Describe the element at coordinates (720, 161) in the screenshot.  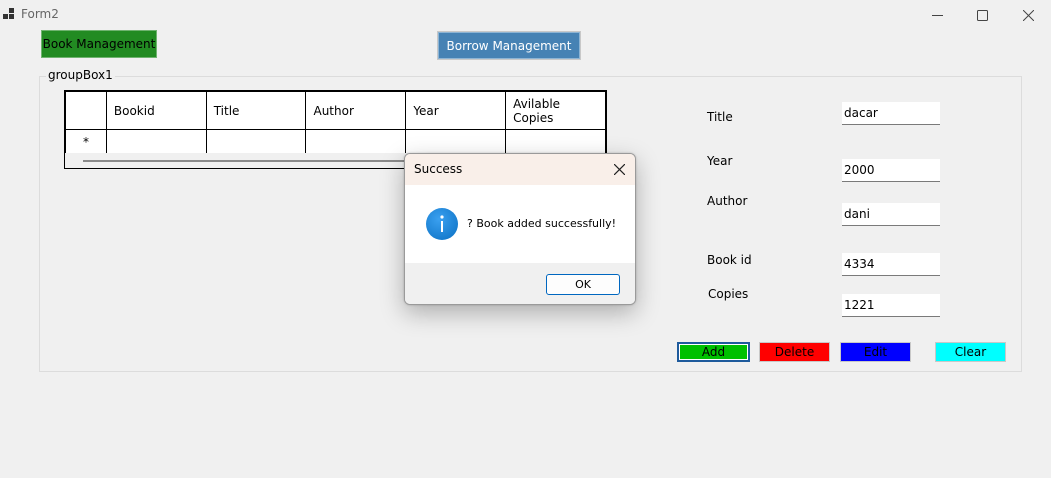
I see `year-label: Year` at that location.